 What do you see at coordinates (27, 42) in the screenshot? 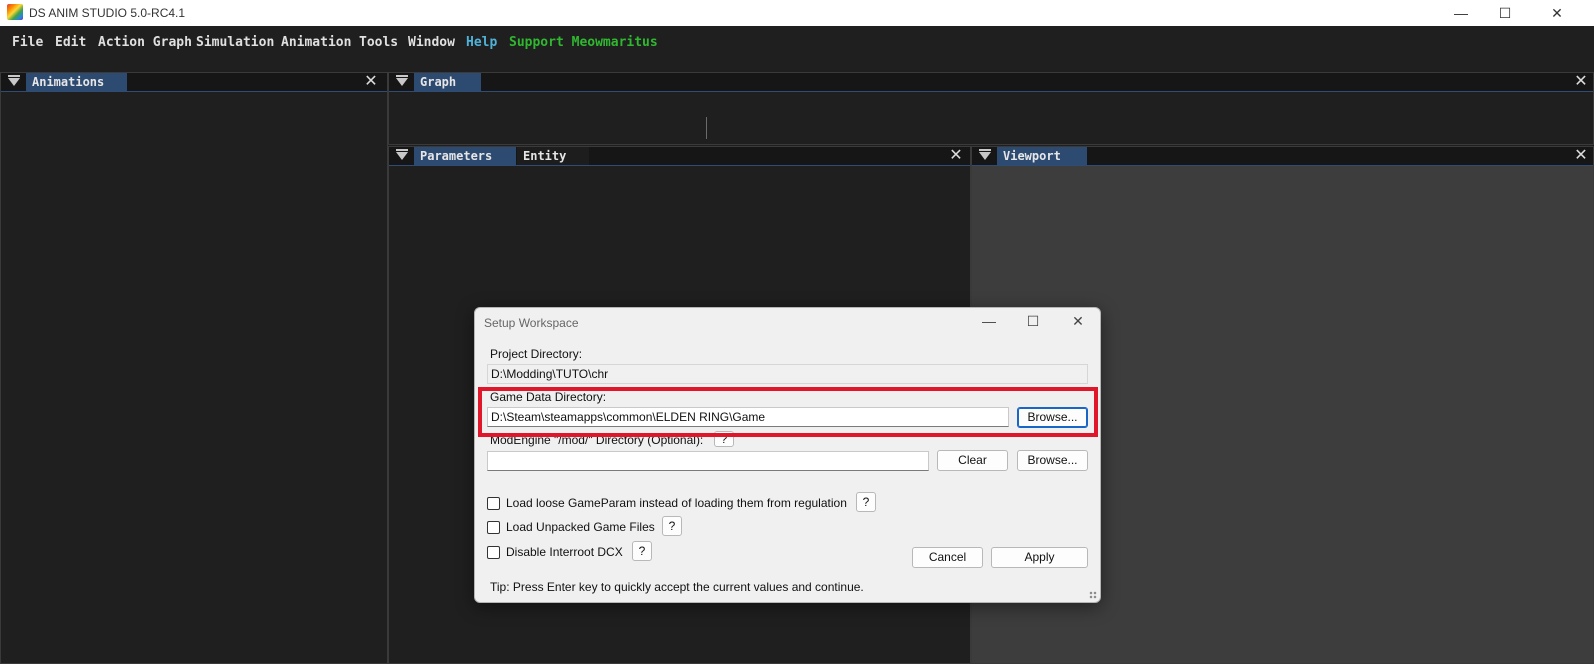
I see `menu-file: File` at bounding box center [27, 42].